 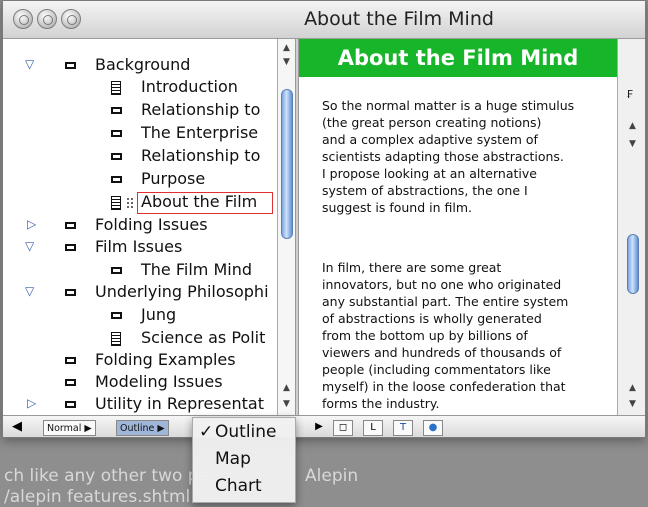 What do you see at coordinates (199, 201) in the screenshot?
I see `outline-row-label: About the Film` at bounding box center [199, 201].